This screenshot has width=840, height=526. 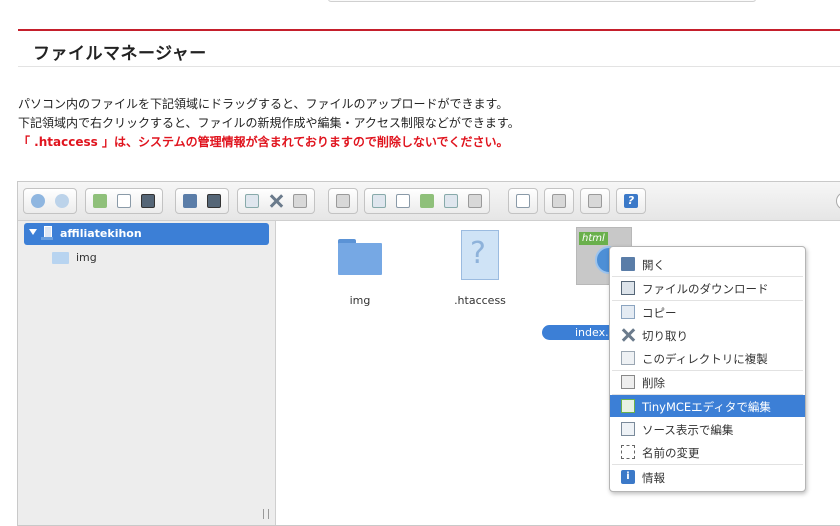 I want to click on menu-item-label: 切り取り, so click(x=665, y=336).